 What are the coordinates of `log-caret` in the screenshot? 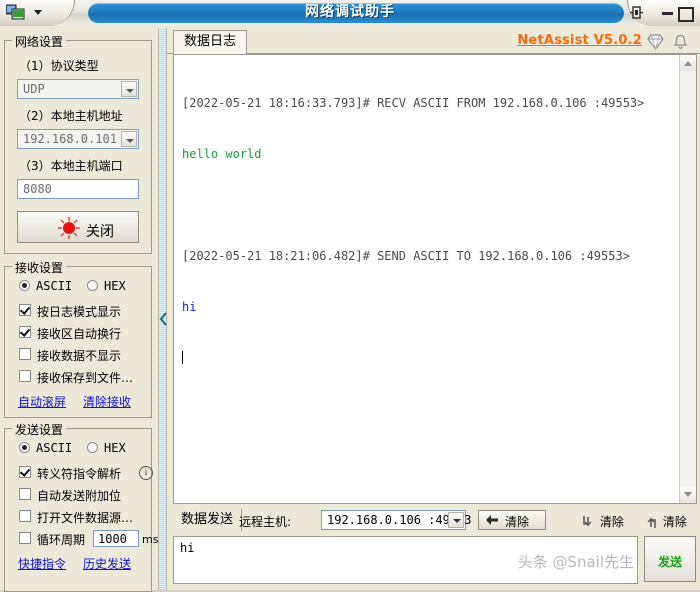 It's located at (428, 358).